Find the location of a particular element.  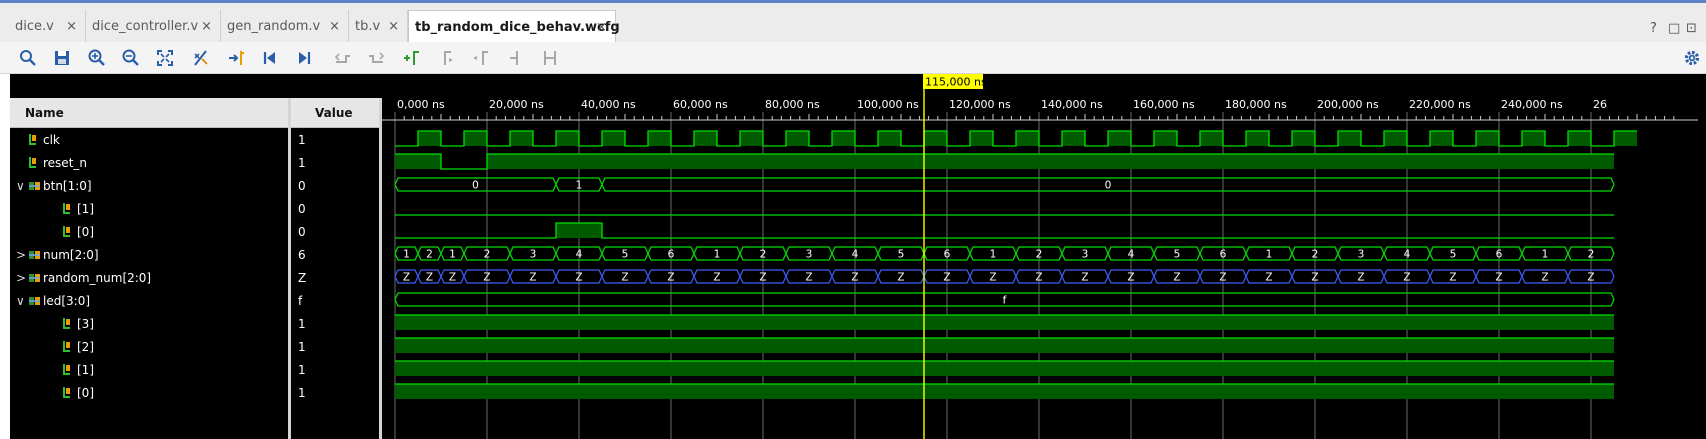

next-transition-icon is located at coordinates (376, 58).